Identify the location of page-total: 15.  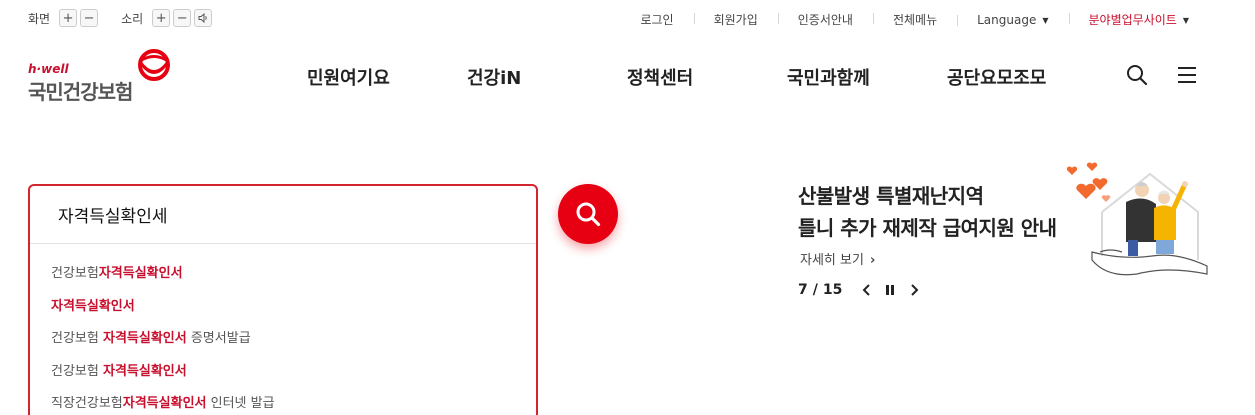
(832, 290).